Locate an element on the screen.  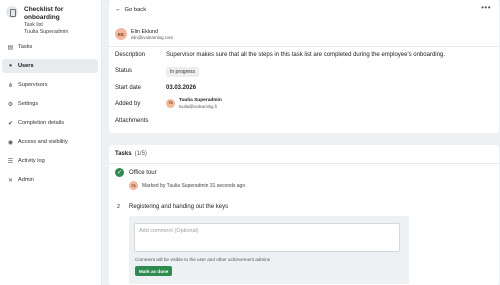
status-badge: In progress is located at coordinates (183, 72).